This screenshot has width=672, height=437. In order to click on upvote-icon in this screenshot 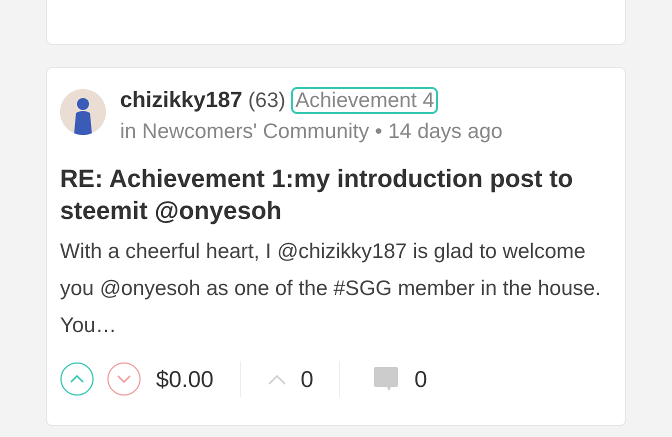, I will do `click(77, 379)`.